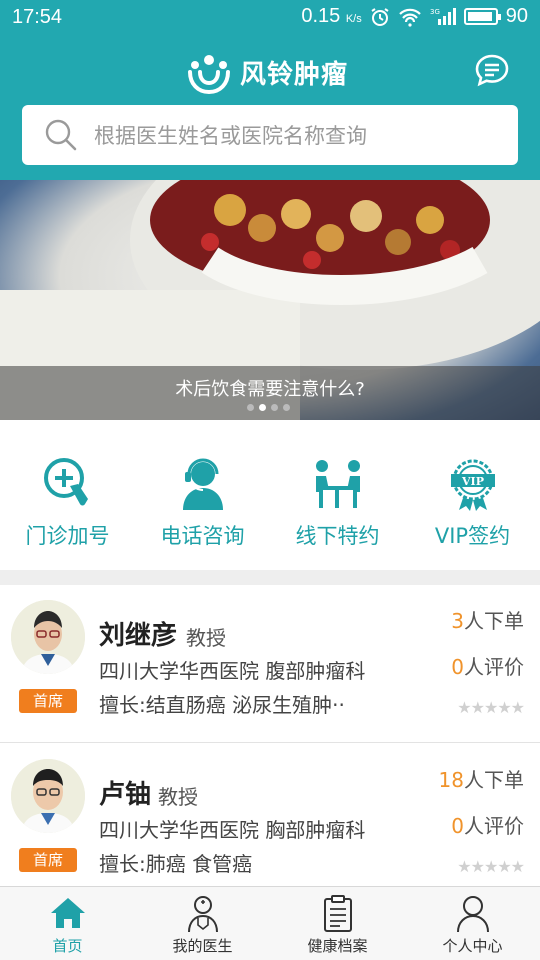  What do you see at coordinates (337, 536) in the screenshot?
I see `service-label: 线下特约` at bounding box center [337, 536].